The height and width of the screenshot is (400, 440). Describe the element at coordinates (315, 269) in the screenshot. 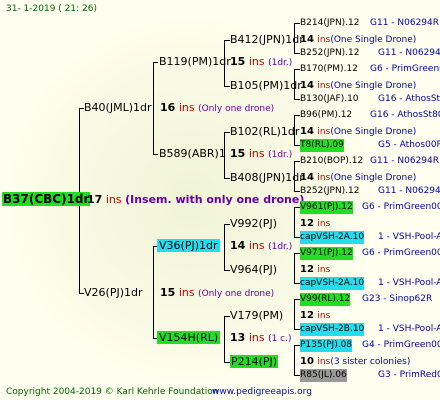

I see `g4-ins-6: 12 ins` at that location.